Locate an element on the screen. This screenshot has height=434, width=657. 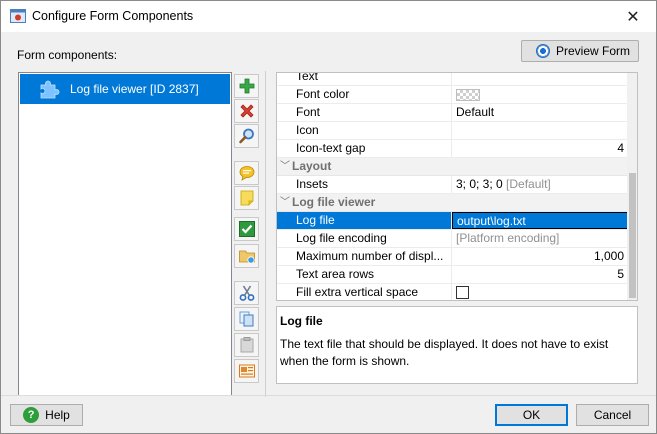
property-value: 1,000 is located at coordinates (540, 256).